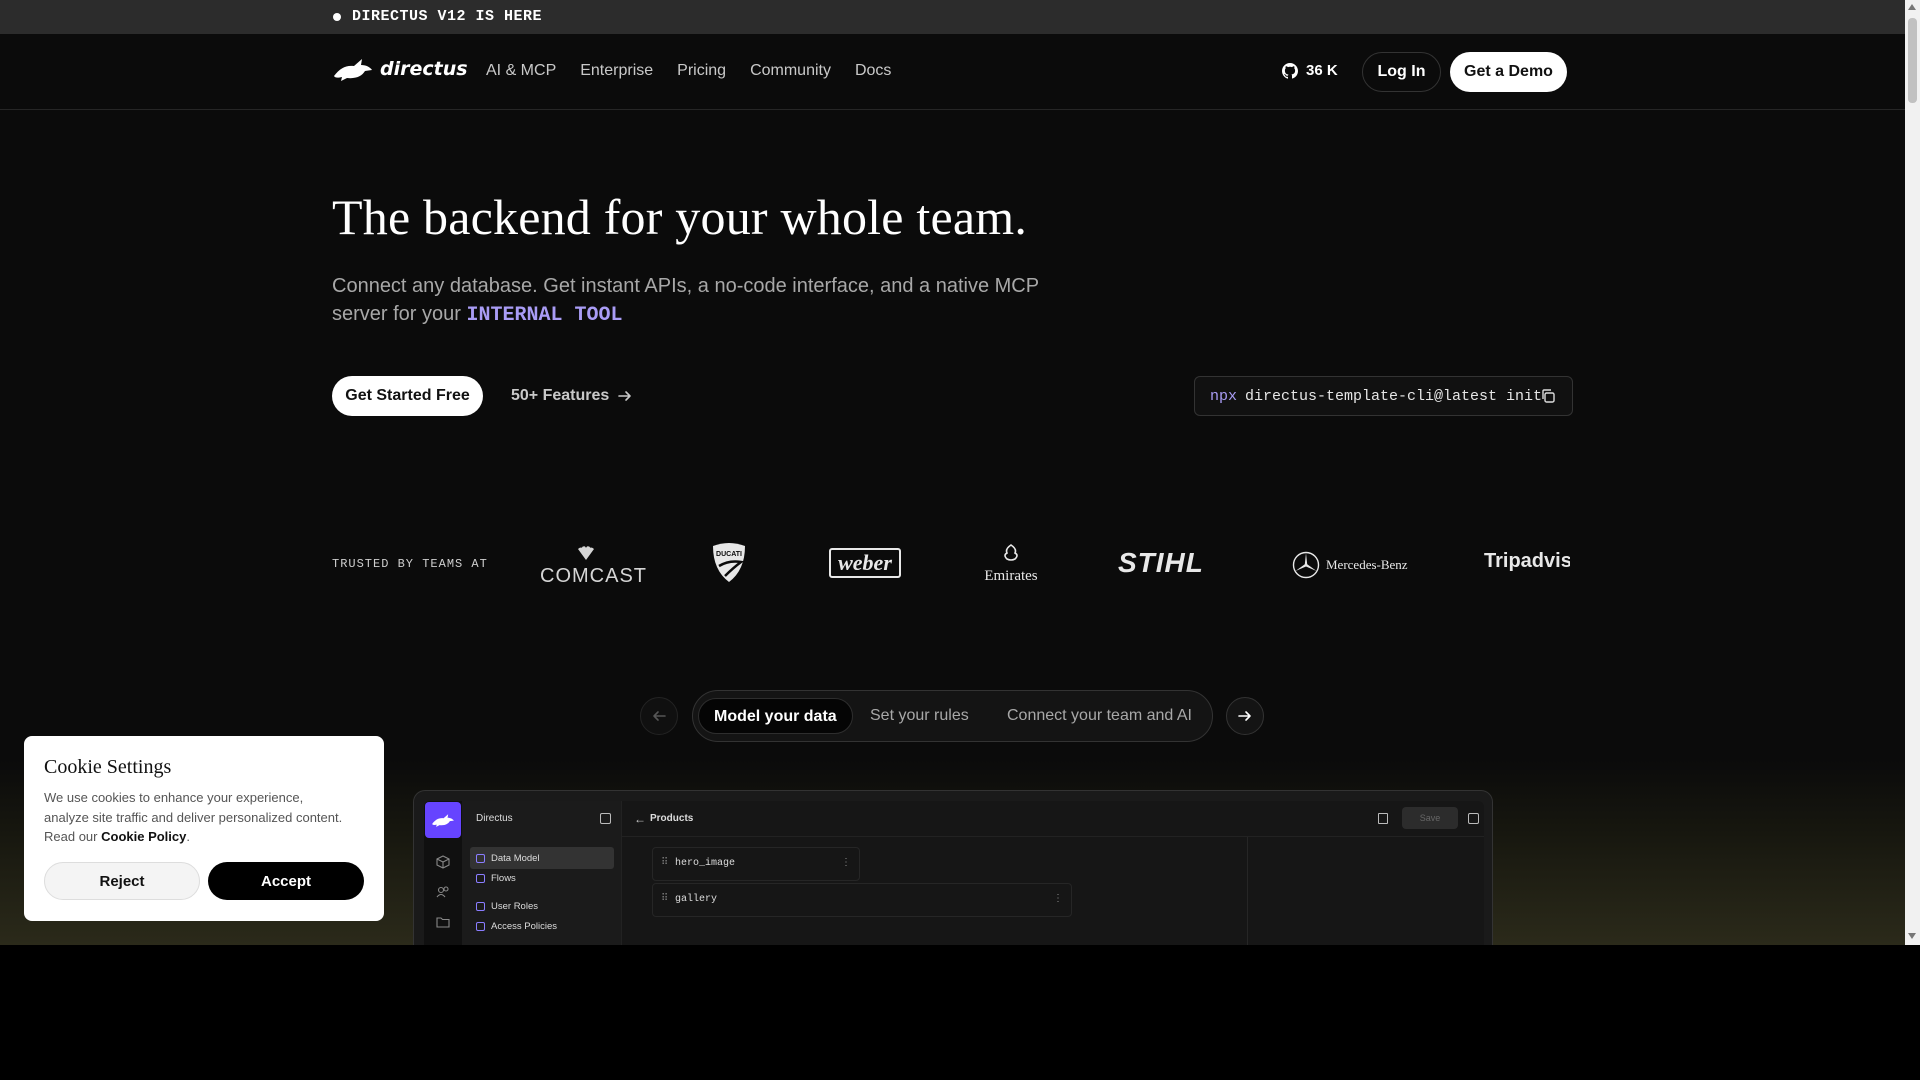 The width and height of the screenshot is (1920, 1080). Describe the element at coordinates (443, 922) in the screenshot. I see `folder-icon` at that location.